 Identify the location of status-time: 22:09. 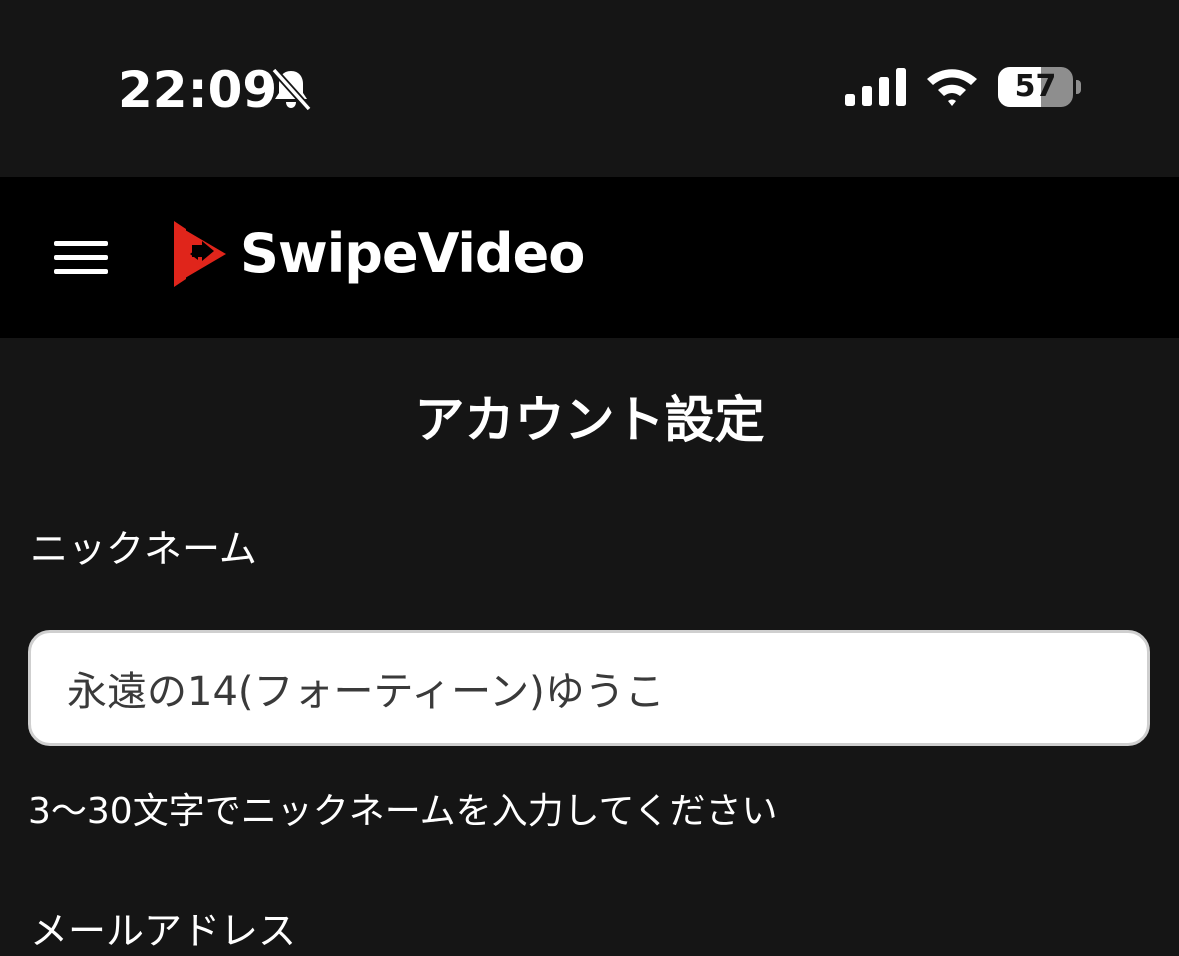
(198, 90).